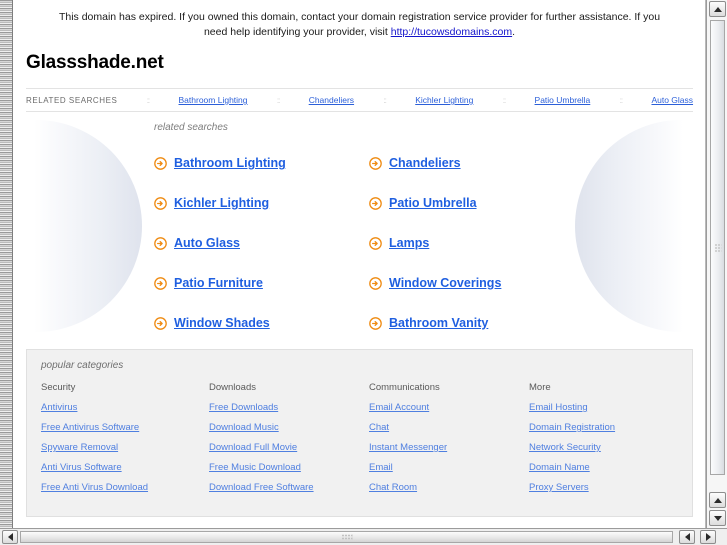 The image size is (727, 545). I want to click on scroll-up-button-bottom, so click(717, 500).